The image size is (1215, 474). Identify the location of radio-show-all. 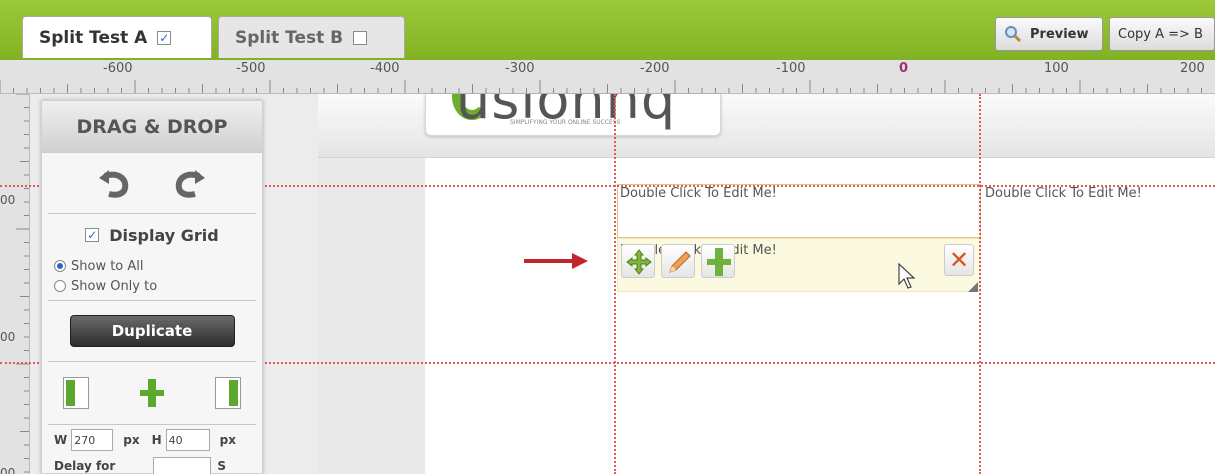
(60, 266).